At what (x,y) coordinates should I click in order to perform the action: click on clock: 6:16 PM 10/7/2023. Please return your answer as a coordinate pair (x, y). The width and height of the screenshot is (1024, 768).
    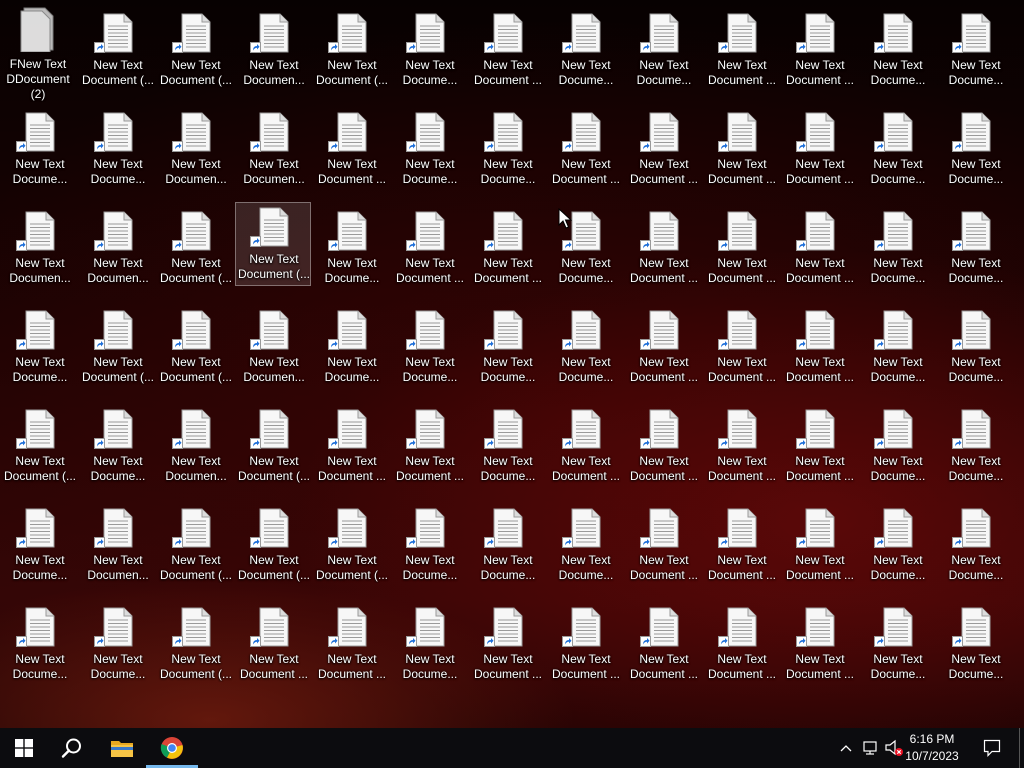
    Looking at the image, I should click on (932, 748).